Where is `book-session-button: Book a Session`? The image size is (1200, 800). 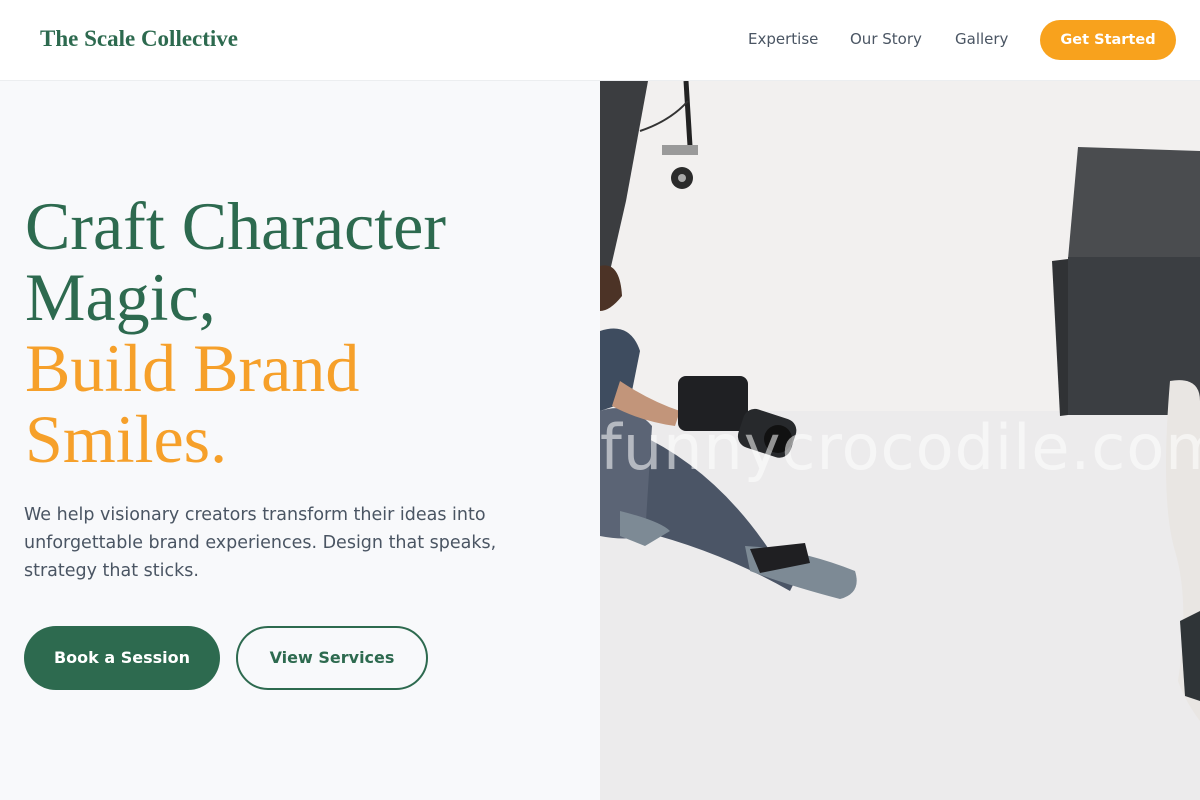 book-session-button: Book a Session is located at coordinates (122, 658).